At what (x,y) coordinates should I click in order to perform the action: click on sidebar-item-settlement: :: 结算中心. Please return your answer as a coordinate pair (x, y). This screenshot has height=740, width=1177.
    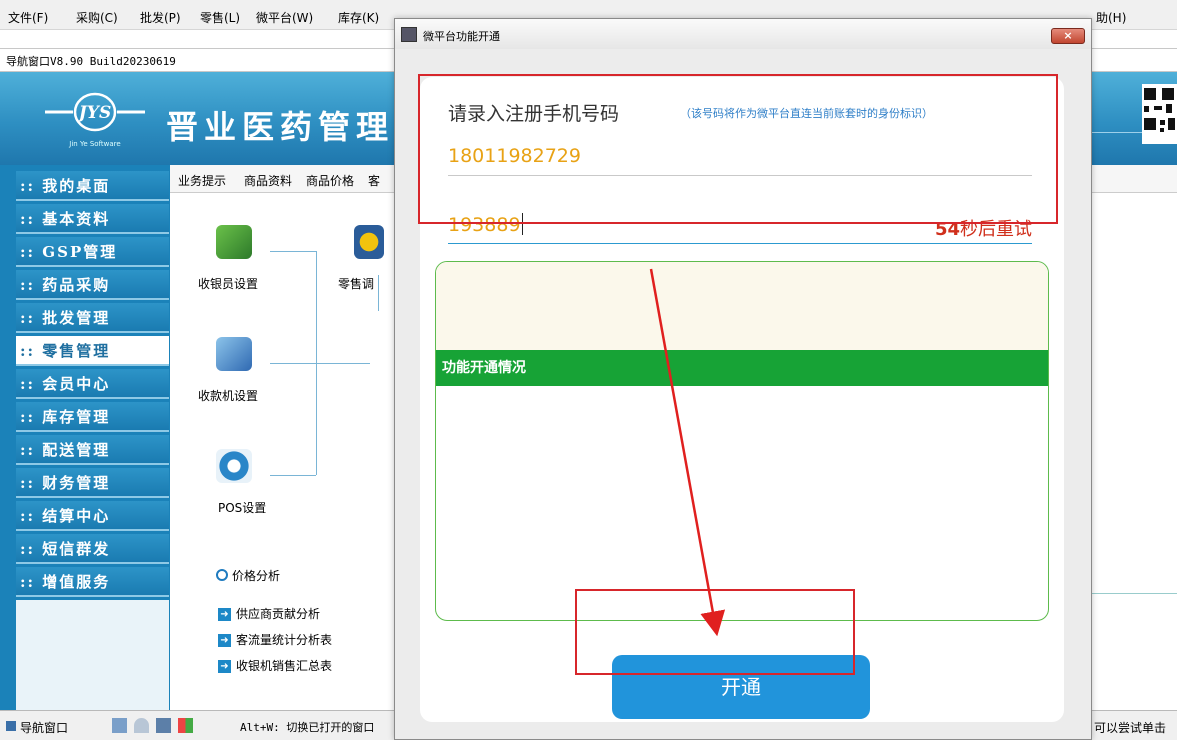
    Looking at the image, I should click on (92, 516).